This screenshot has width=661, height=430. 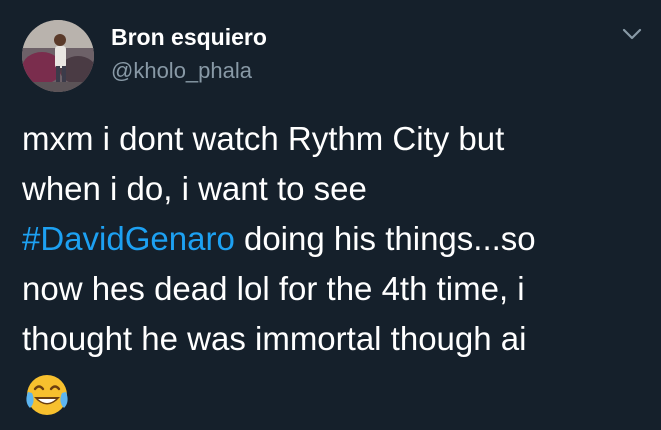 What do you see at coordinates (194, 188) in the screenshot?
I see `tweet-line: when i do, i want to see` at bounding box center [194, 188].